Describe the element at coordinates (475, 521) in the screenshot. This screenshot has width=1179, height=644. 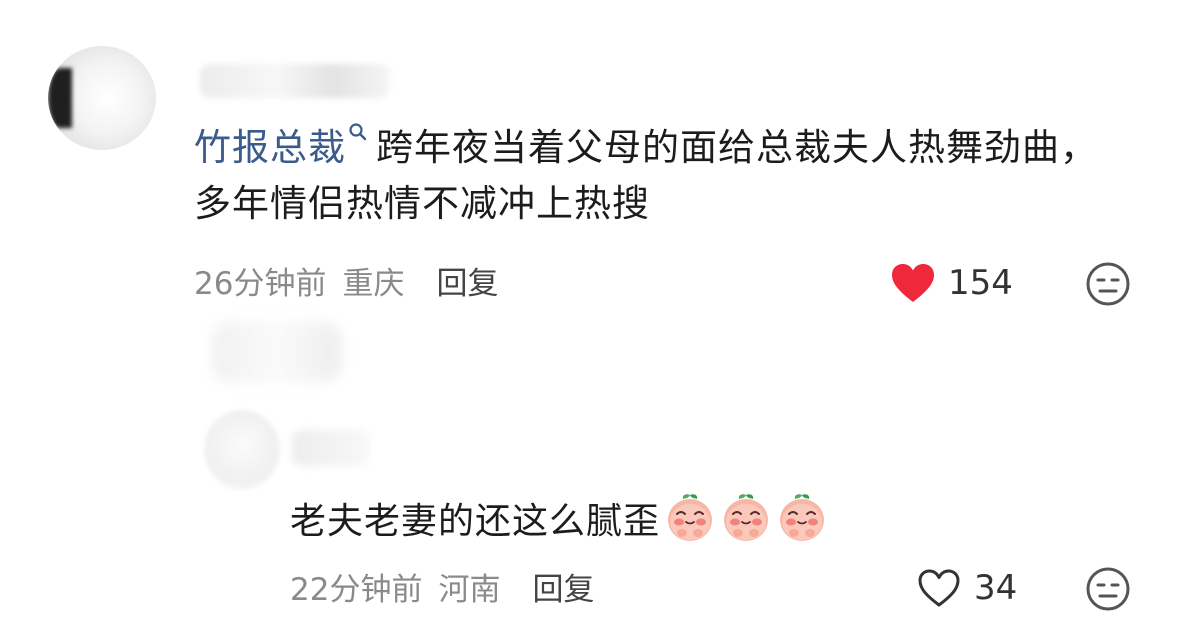
I see `reply-body: 老夫老妻的还这么腻歪` at that location.